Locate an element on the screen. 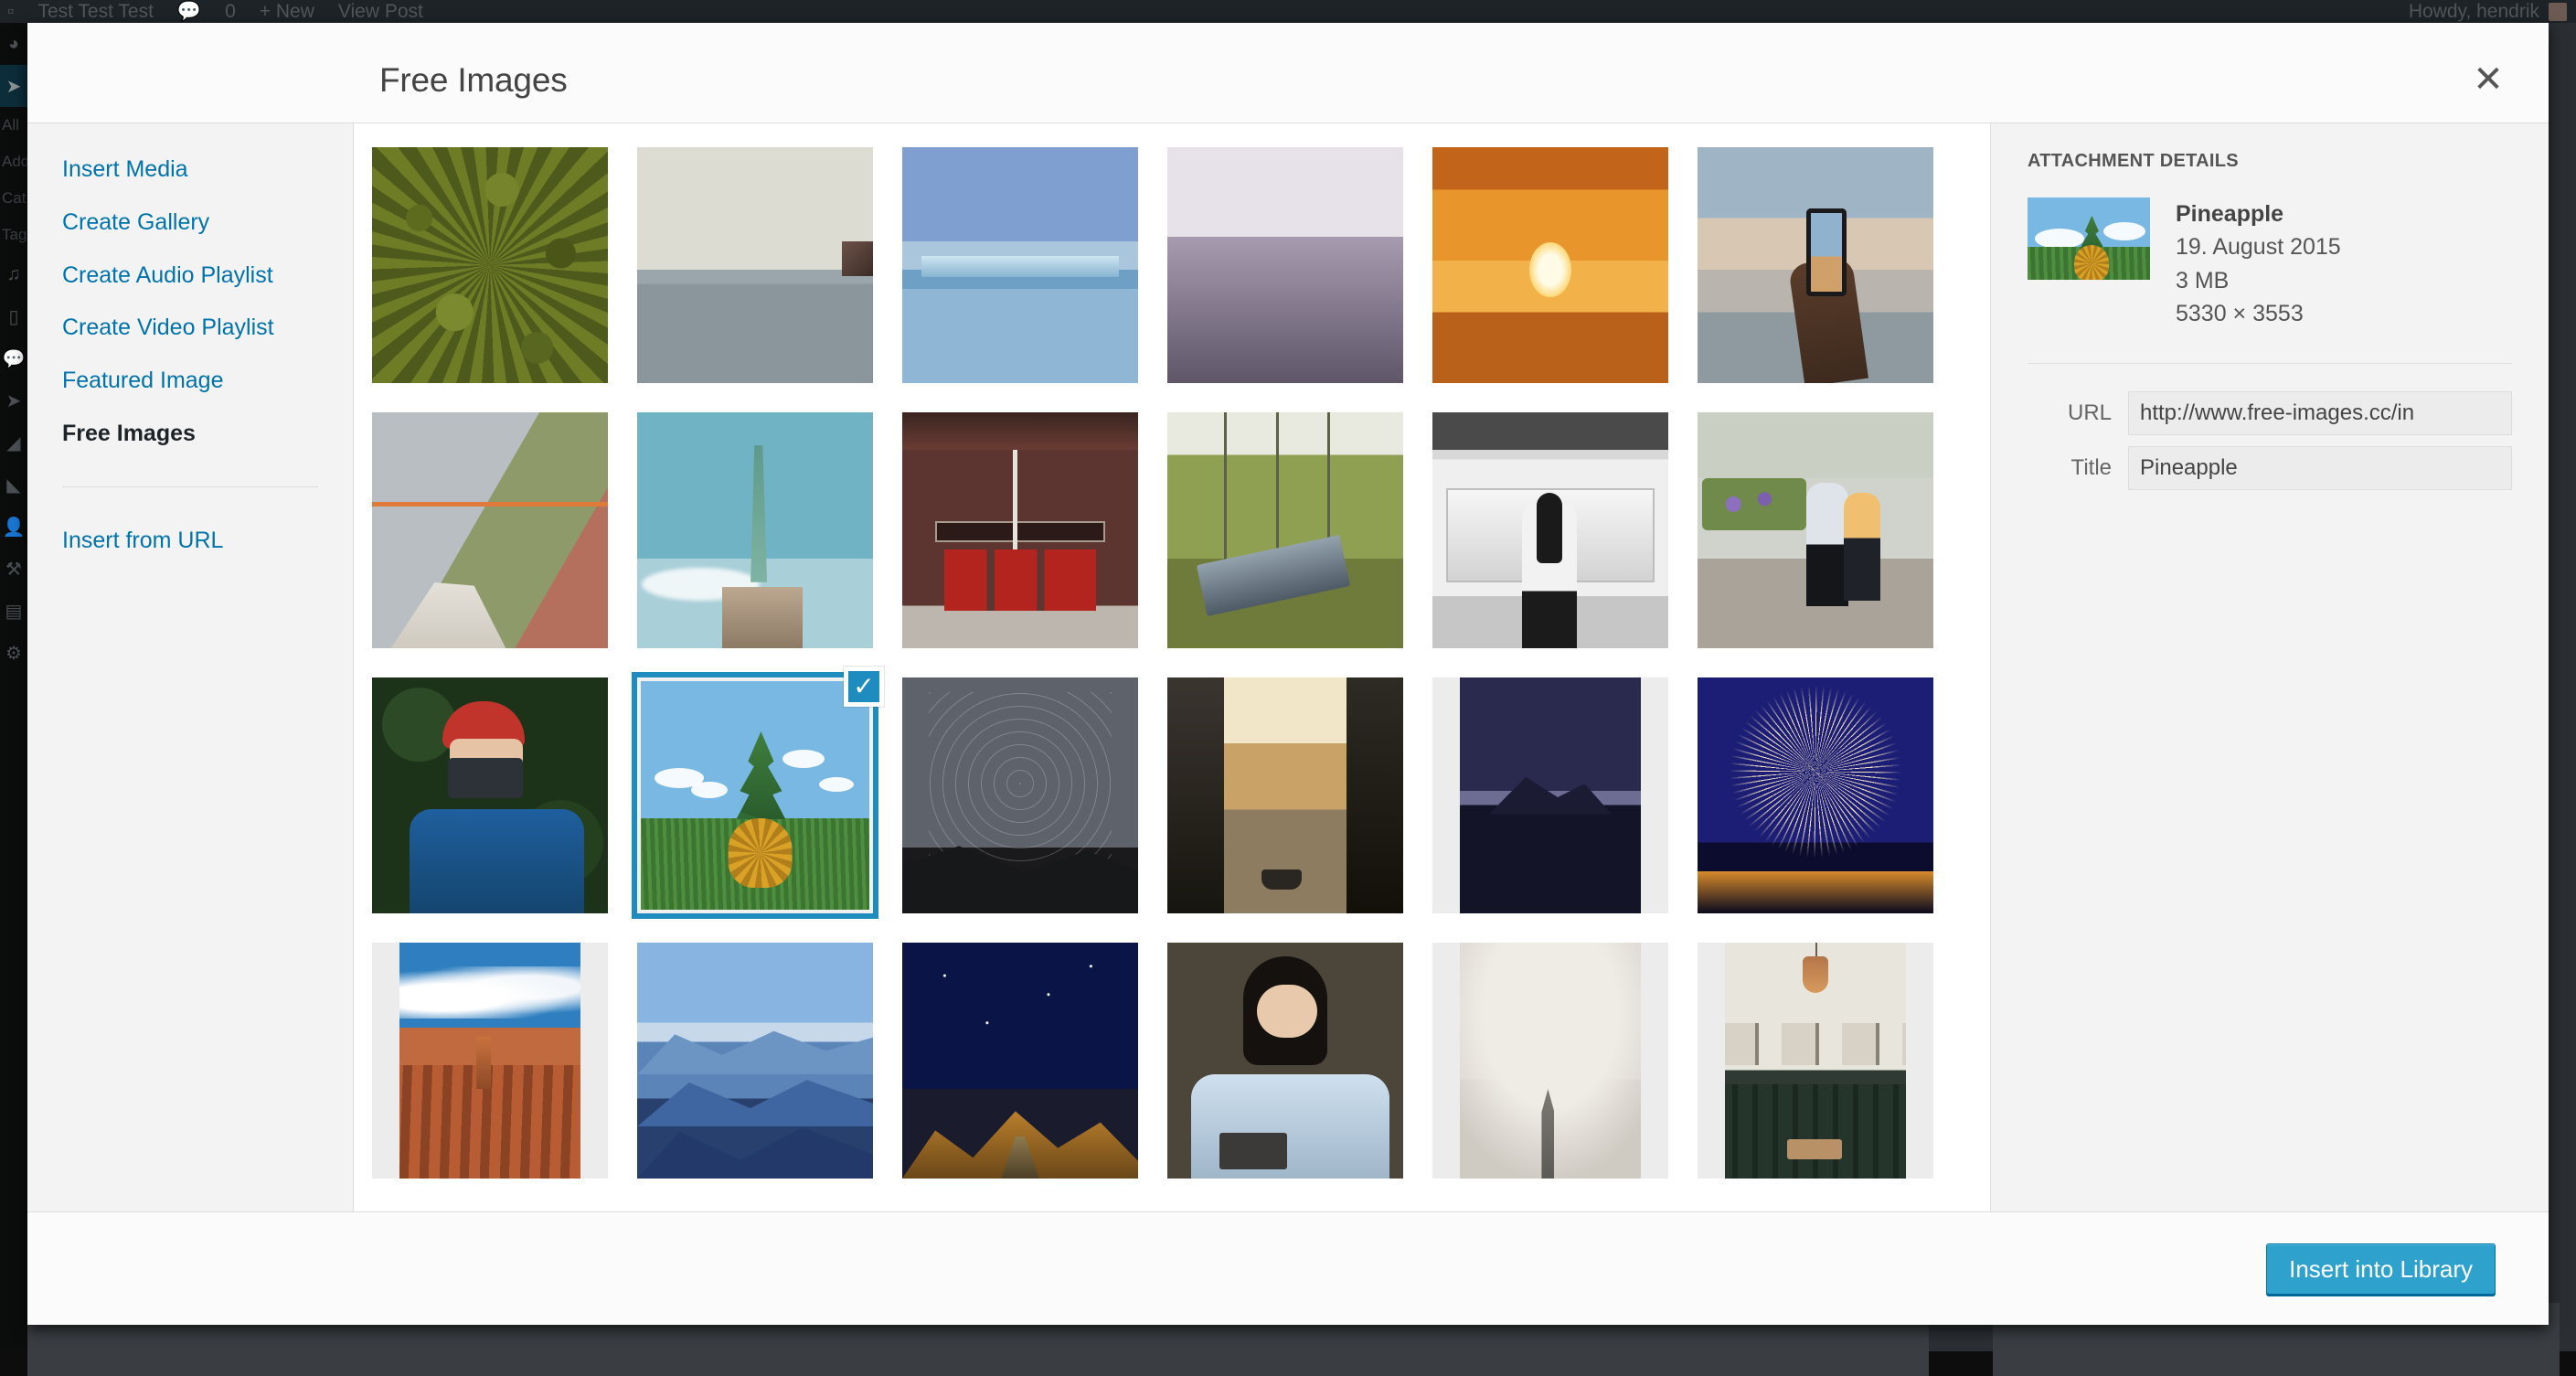  attachment-rooftop-legs-city: ✓ is located at coordinates (490, 530).